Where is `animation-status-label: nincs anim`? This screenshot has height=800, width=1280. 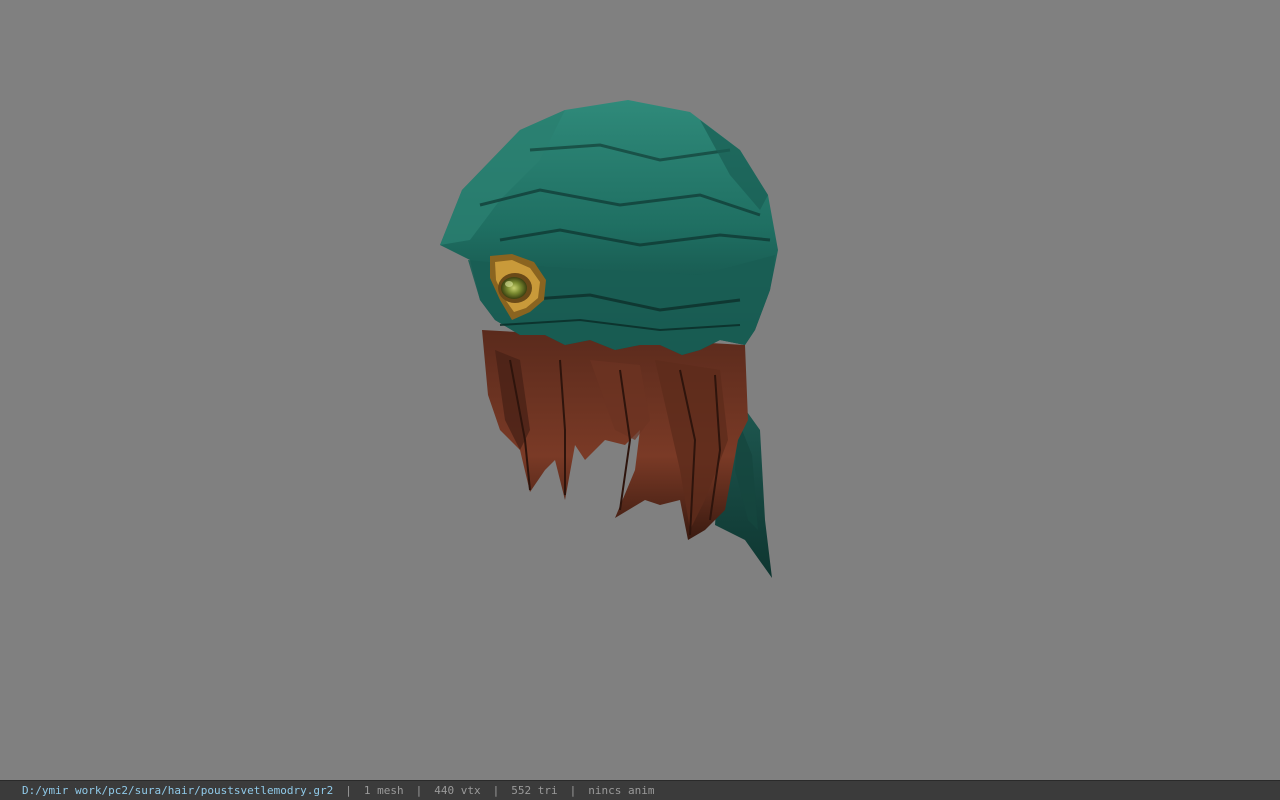
animation-status-label: nincs anim is located at coordinates (621, 790).